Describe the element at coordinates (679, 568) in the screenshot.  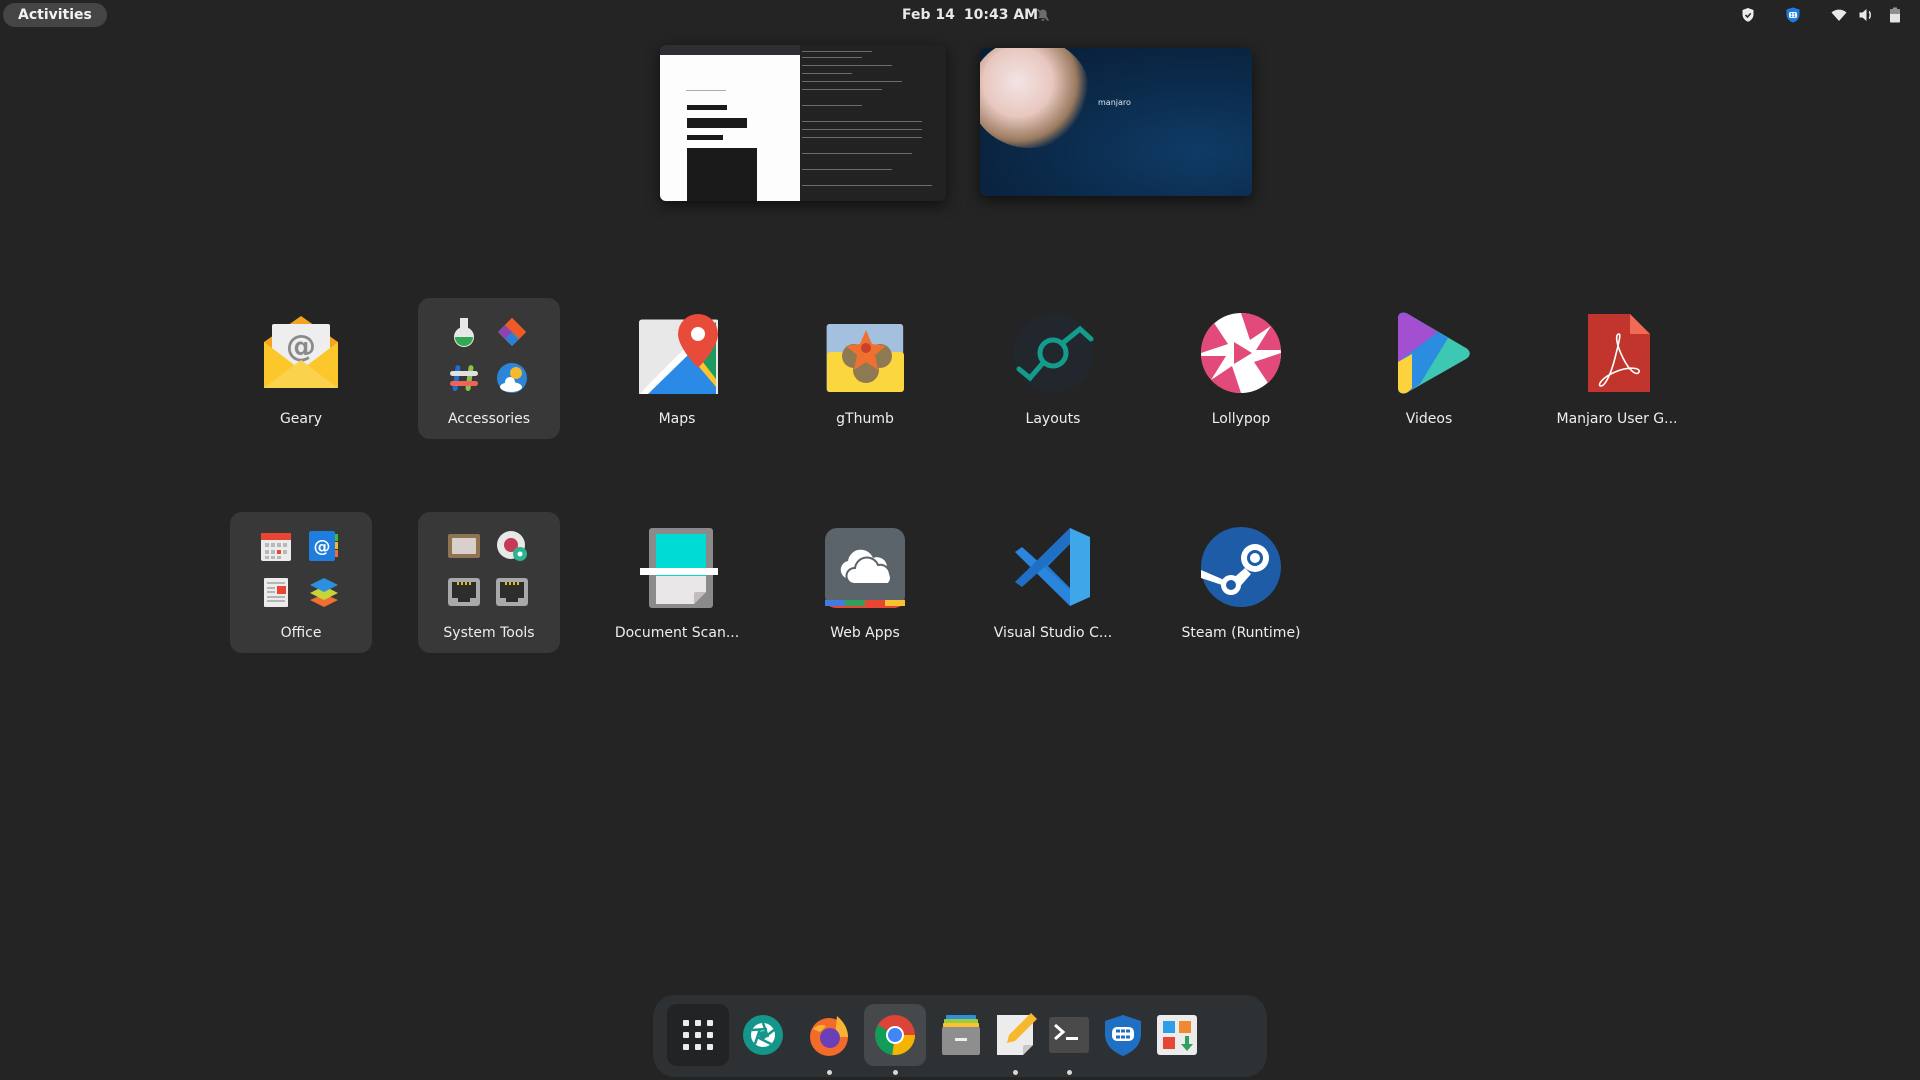
I see `document-scanner-icon` at that location.